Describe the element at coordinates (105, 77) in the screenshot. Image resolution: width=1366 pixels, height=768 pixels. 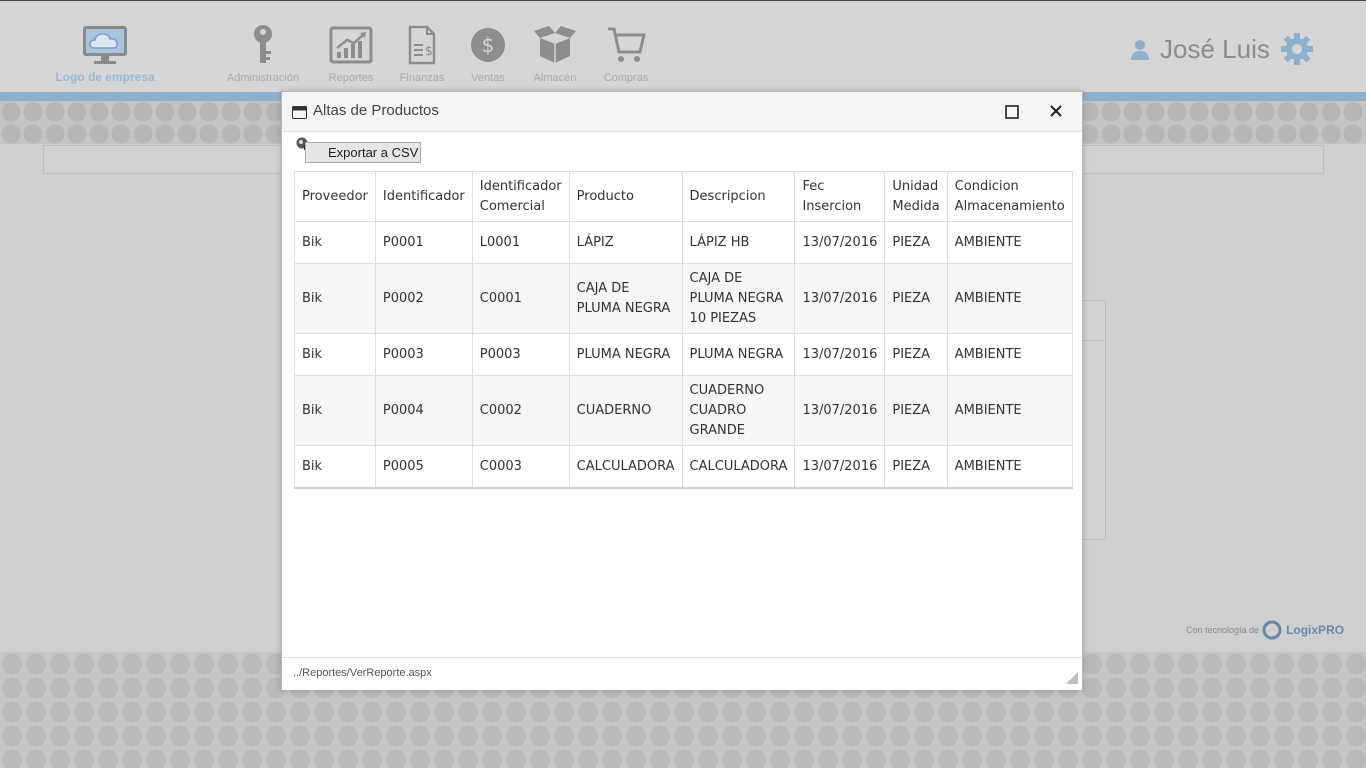
I see `logo-text: Logo de empresa` at that location.